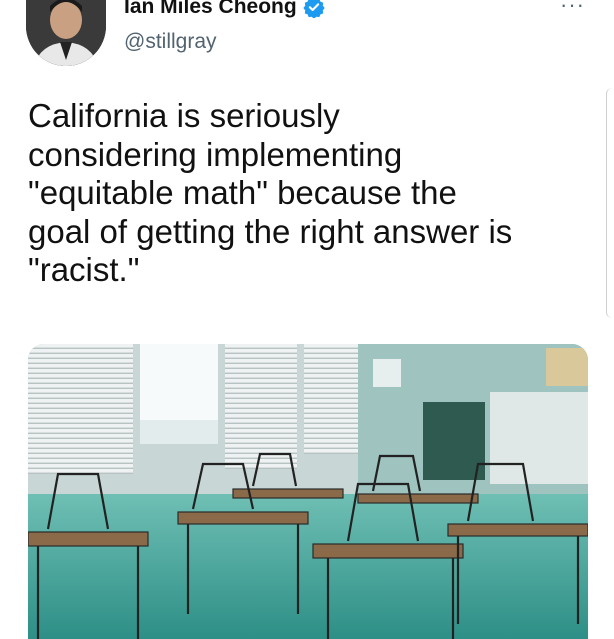 This screenshot has width=614, height=639. I want to click on author-handle: @stillgray, so click(170, 42).